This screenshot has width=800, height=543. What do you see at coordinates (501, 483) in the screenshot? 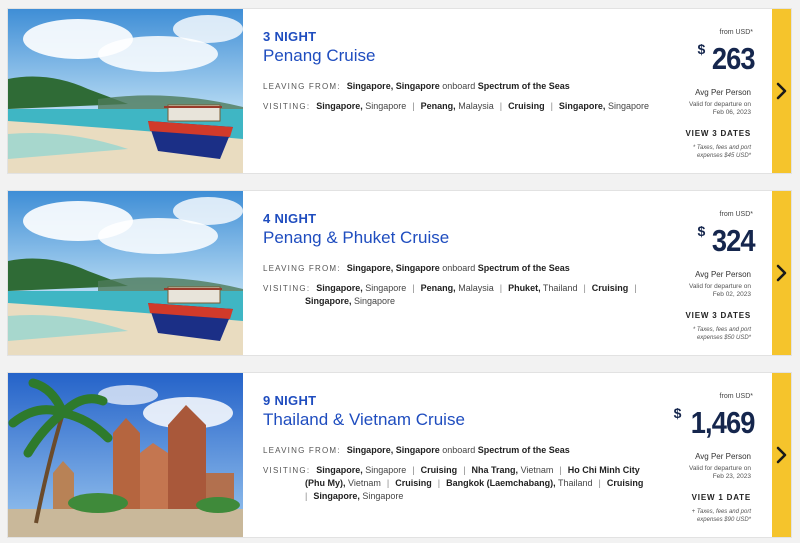
I see `stop-bold: Bangkok (Laemchabang),` at bounding box center [501, 483].